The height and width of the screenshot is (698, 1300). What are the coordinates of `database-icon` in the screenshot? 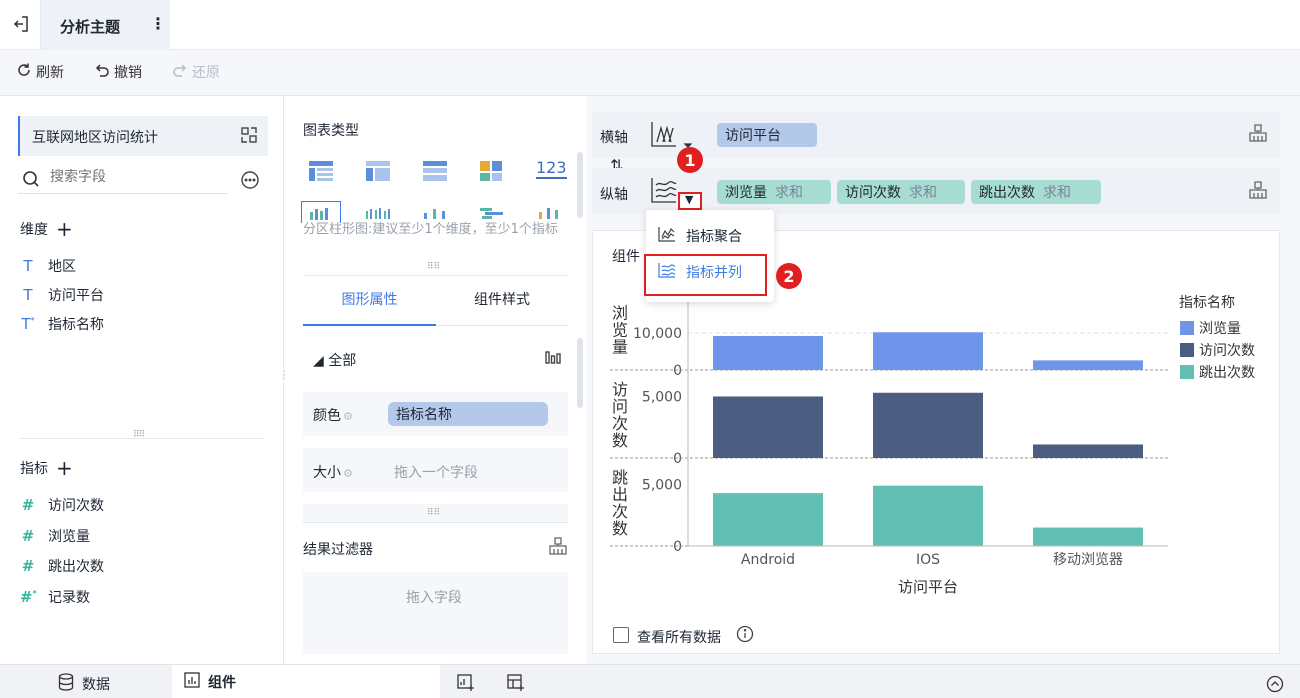 It's located at (66, 684).